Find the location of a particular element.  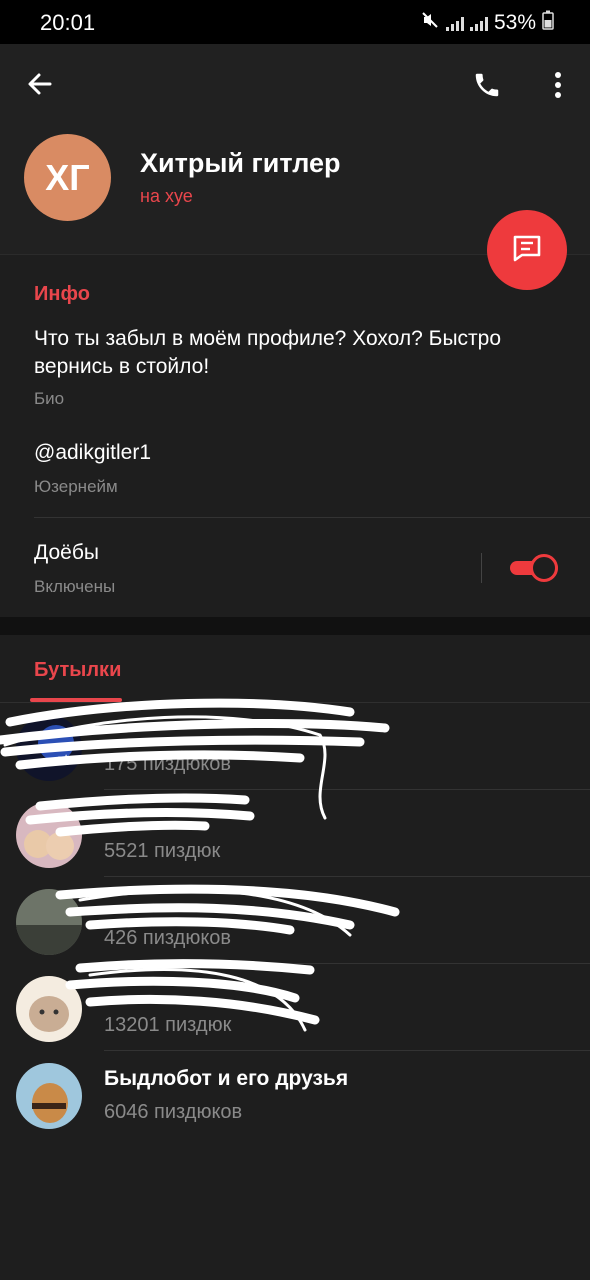

status-bar: 20:01 53% is located at coordinates (295, 22).